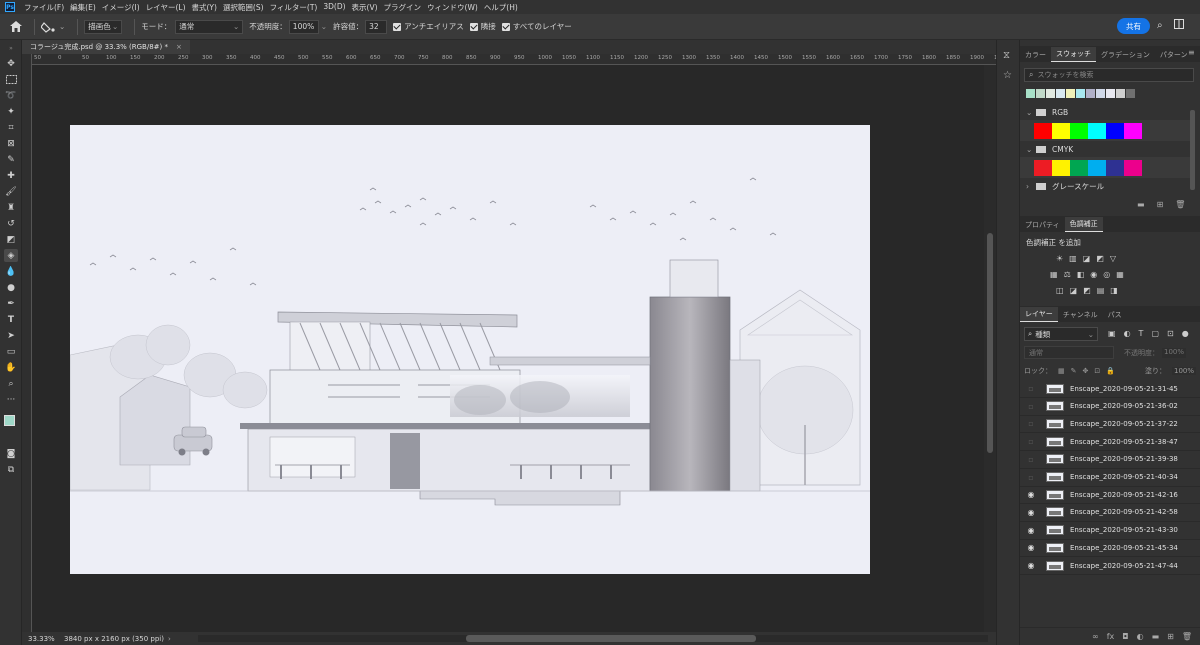 Image resolution: width=1200 pixels, height=645 pixels. I want to click on layer-row: ▫ Enscape_2020-09-05-21-39-38, so click(1110, 460).